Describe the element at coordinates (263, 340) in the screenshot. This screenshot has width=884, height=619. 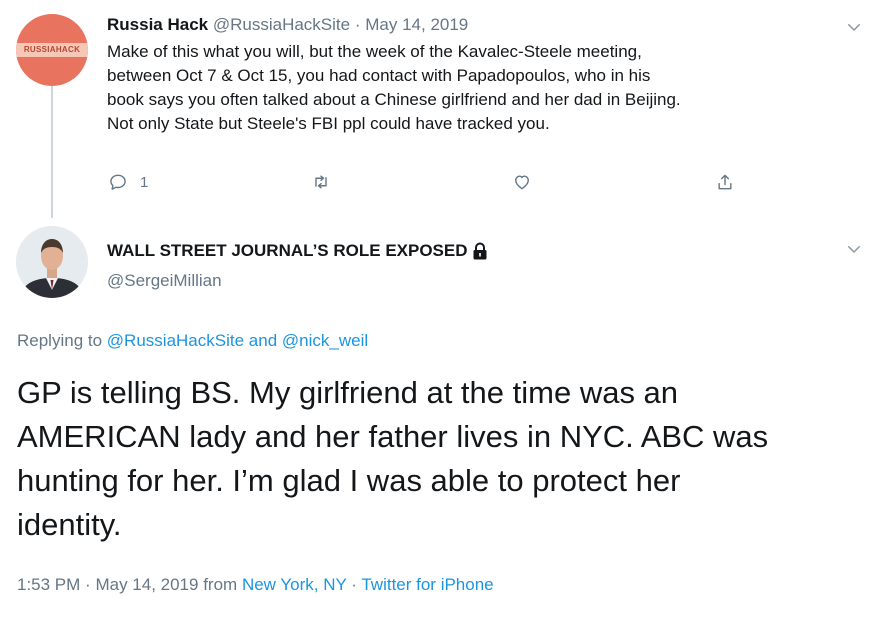
I see `reply-and-label: and` at that location.